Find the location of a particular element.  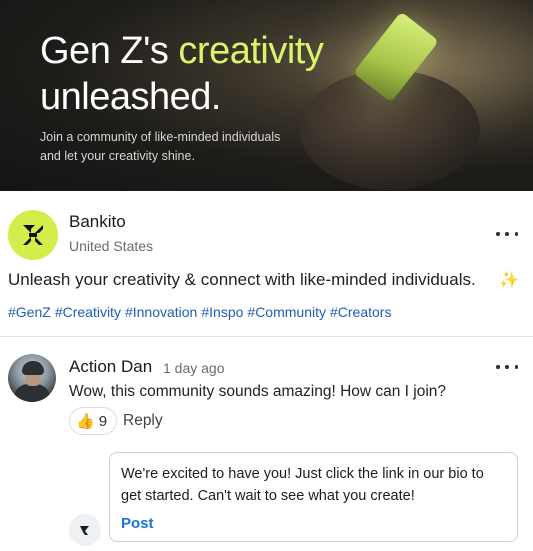

post-more-options-button is located at coordinates (507, 234).